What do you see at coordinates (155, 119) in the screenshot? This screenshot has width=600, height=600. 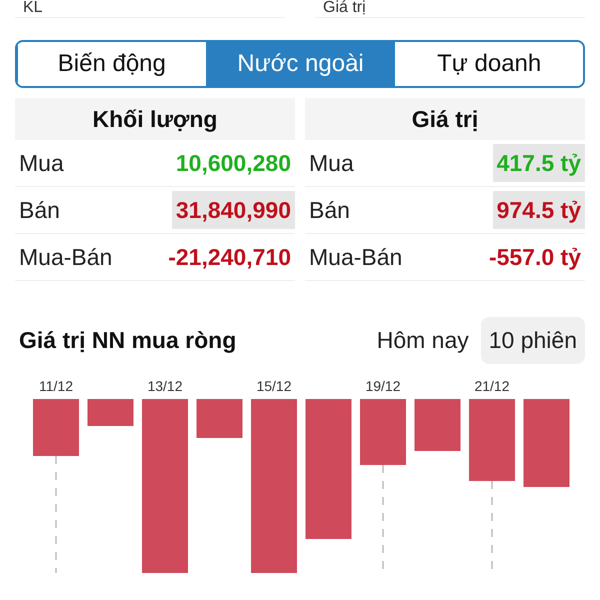 I see `column-header: Khối lượng` at bounding box center [155, 119].